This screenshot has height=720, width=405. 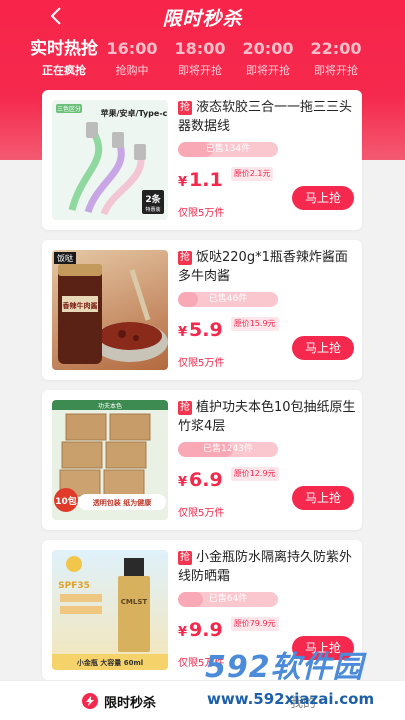 What do you see at coordinates (134, 602) in the screenshot?
I see `svg-text: CMLST` at bounding box center [134, 602].